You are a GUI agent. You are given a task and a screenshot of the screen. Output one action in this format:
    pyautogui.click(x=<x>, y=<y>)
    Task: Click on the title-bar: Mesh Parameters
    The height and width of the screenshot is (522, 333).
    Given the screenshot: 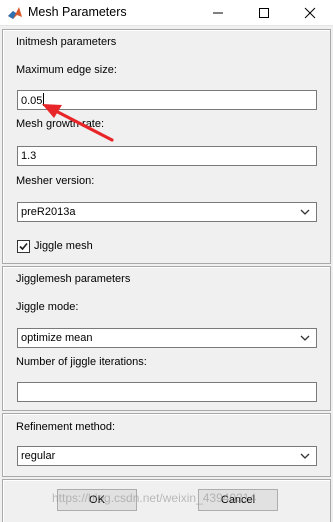 What is the action you would take?
    pyautogui.click(x=166, y=13)
    